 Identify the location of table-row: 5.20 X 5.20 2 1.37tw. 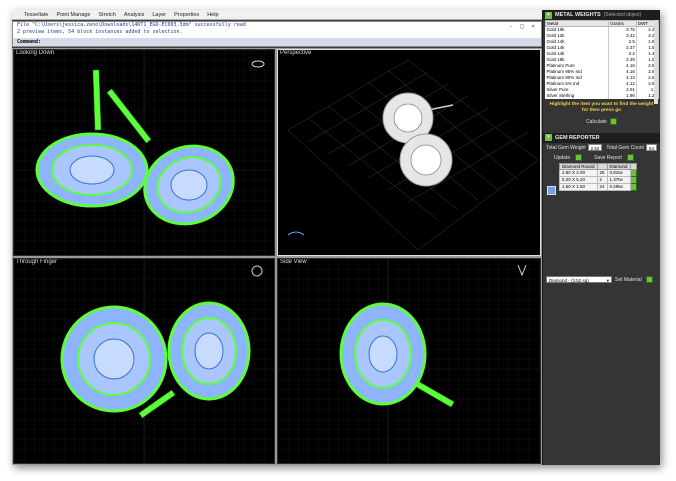
(598, 179).